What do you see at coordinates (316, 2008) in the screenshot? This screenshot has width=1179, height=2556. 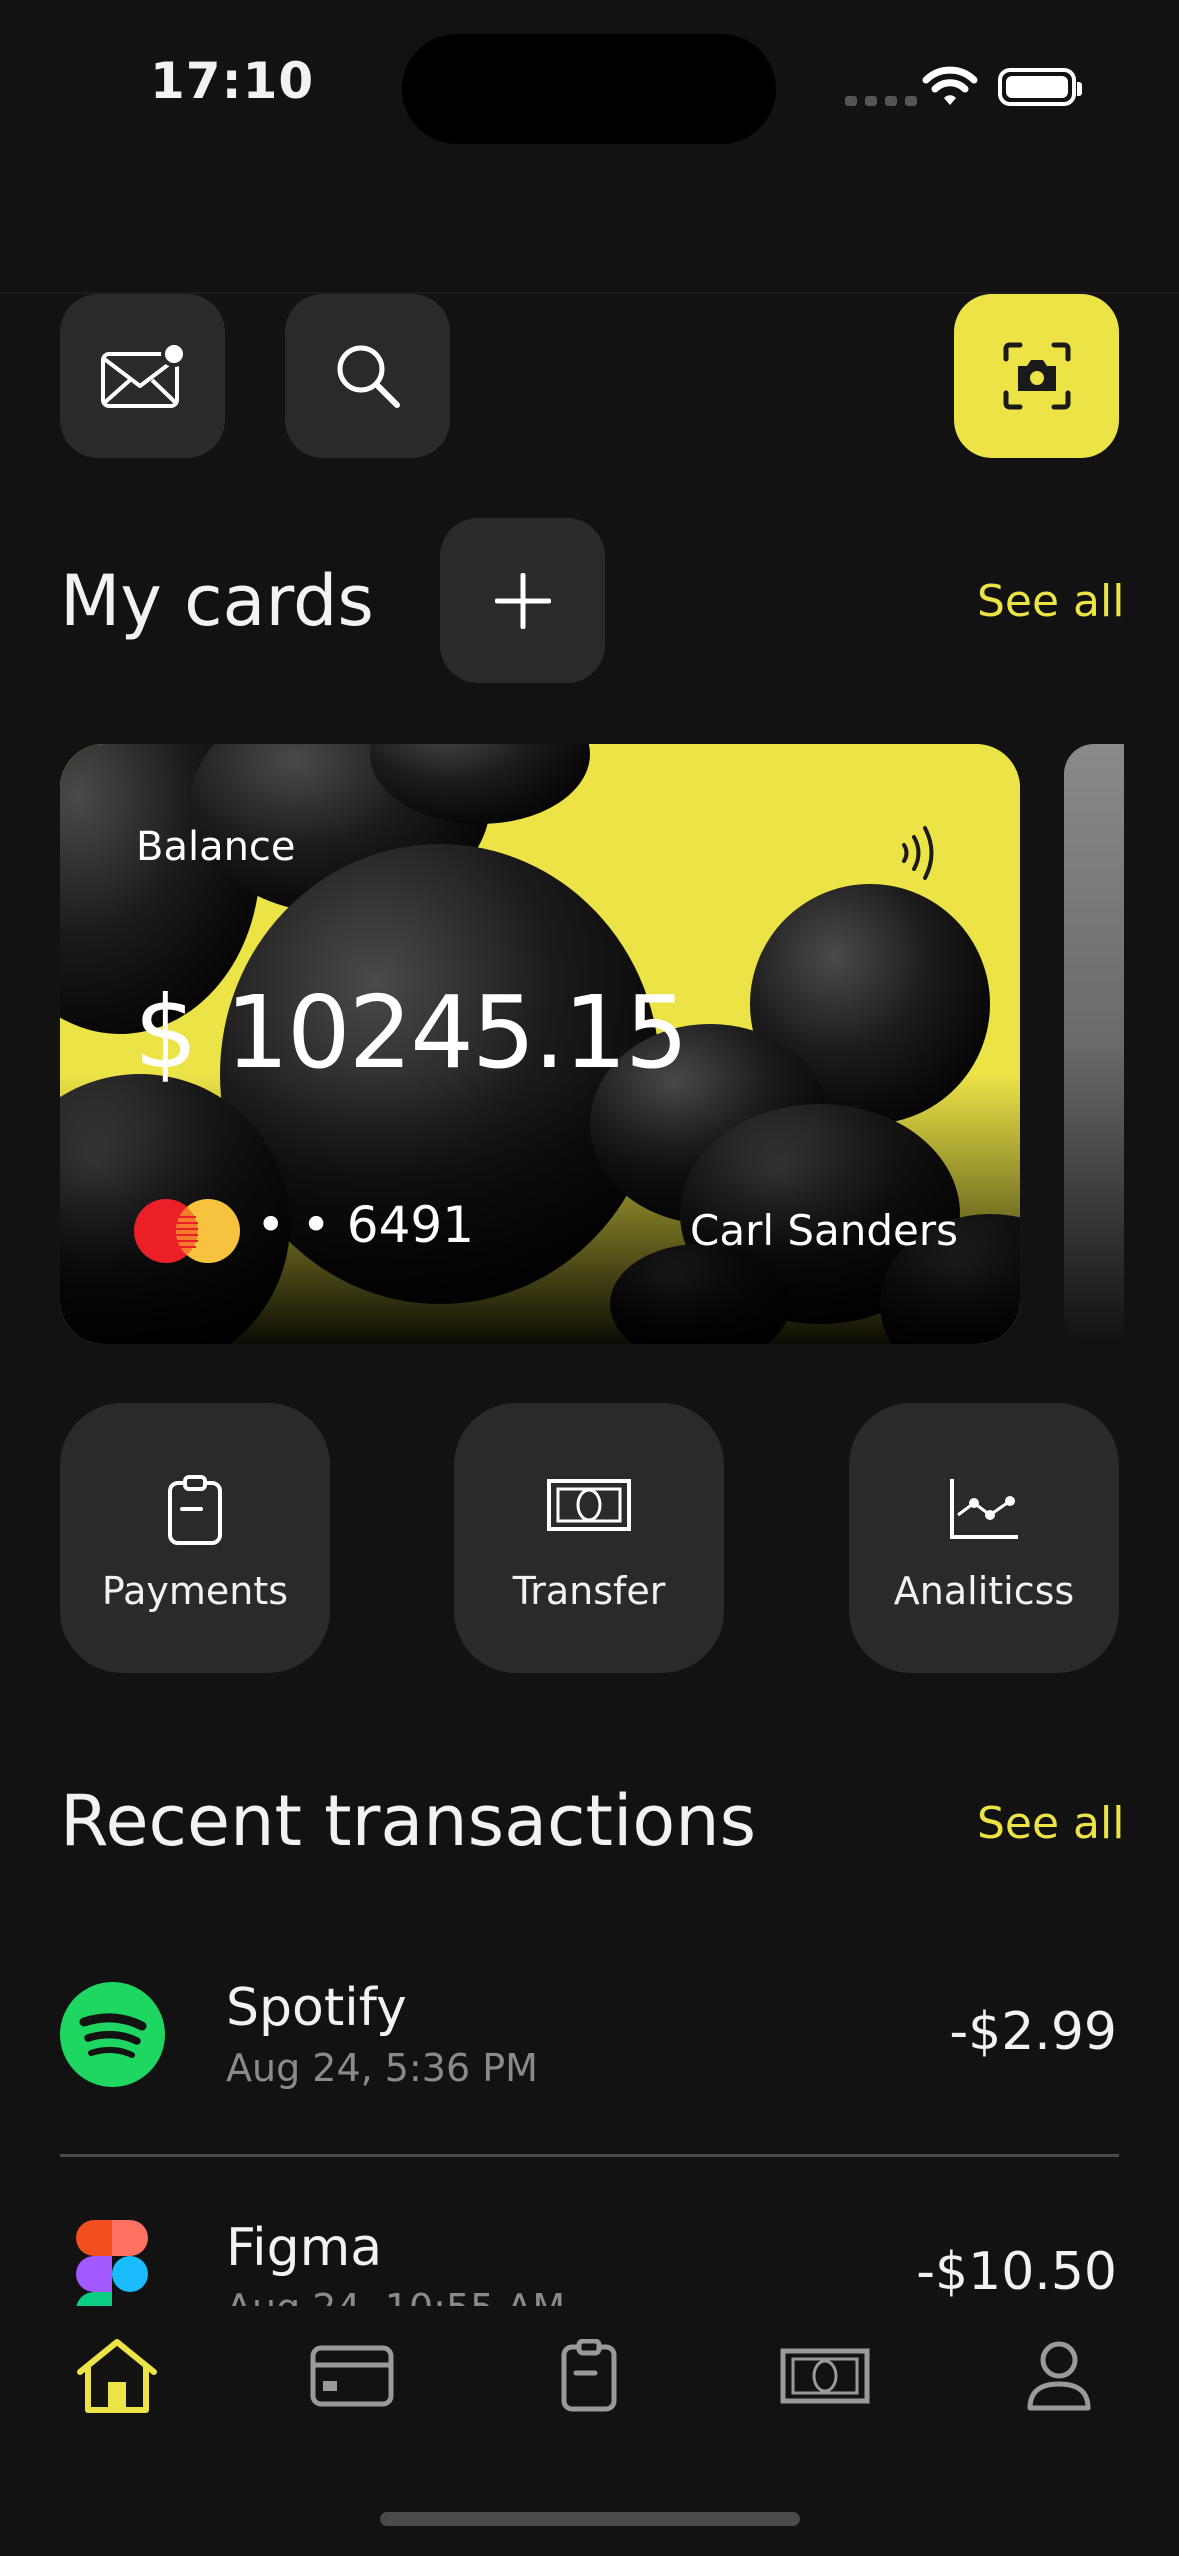 I see `transaction-name: Spotify` at bounding box center [316, 2008].